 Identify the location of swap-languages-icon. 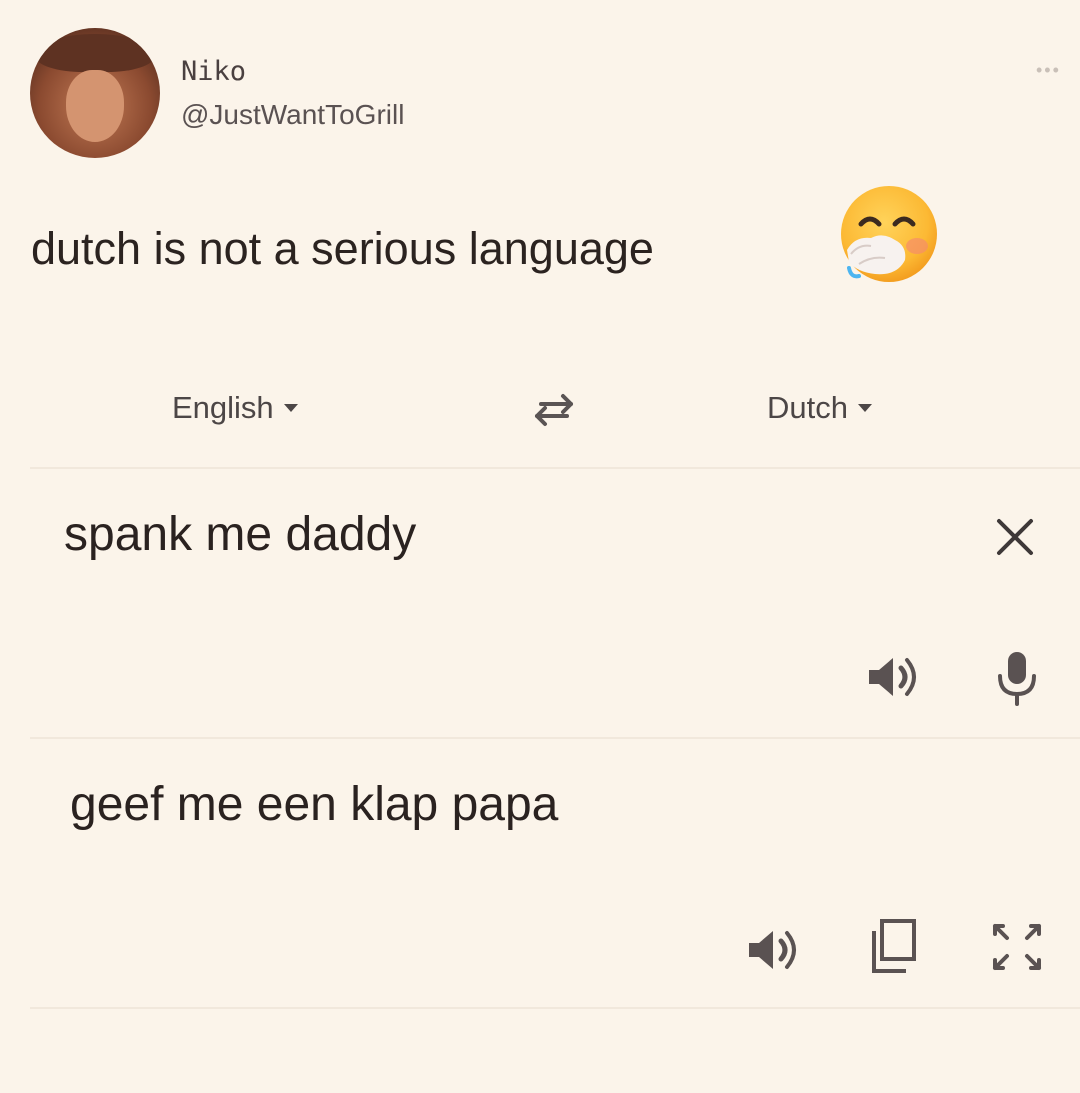
(554, 409).